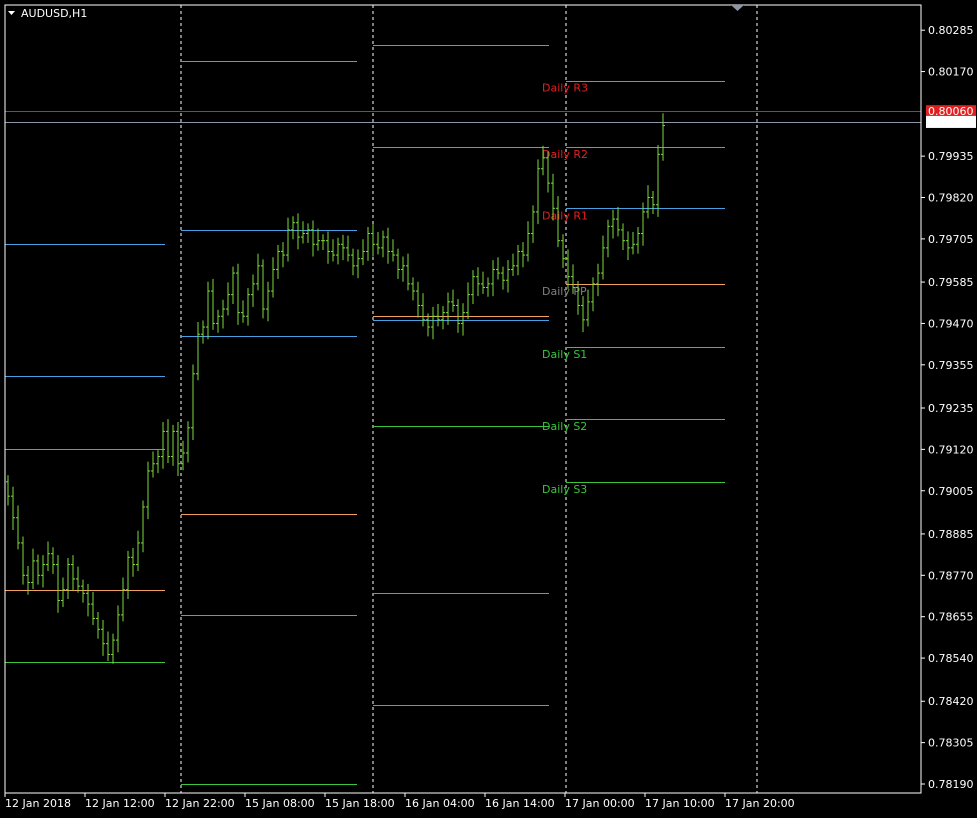 Image resolution: width=977 pixels, height=818 pixels. What do you see at coordinates (565, 154) in the screenshot?
I see `pivot-label-r2: Daily R2` at bounding box center [565, 154].